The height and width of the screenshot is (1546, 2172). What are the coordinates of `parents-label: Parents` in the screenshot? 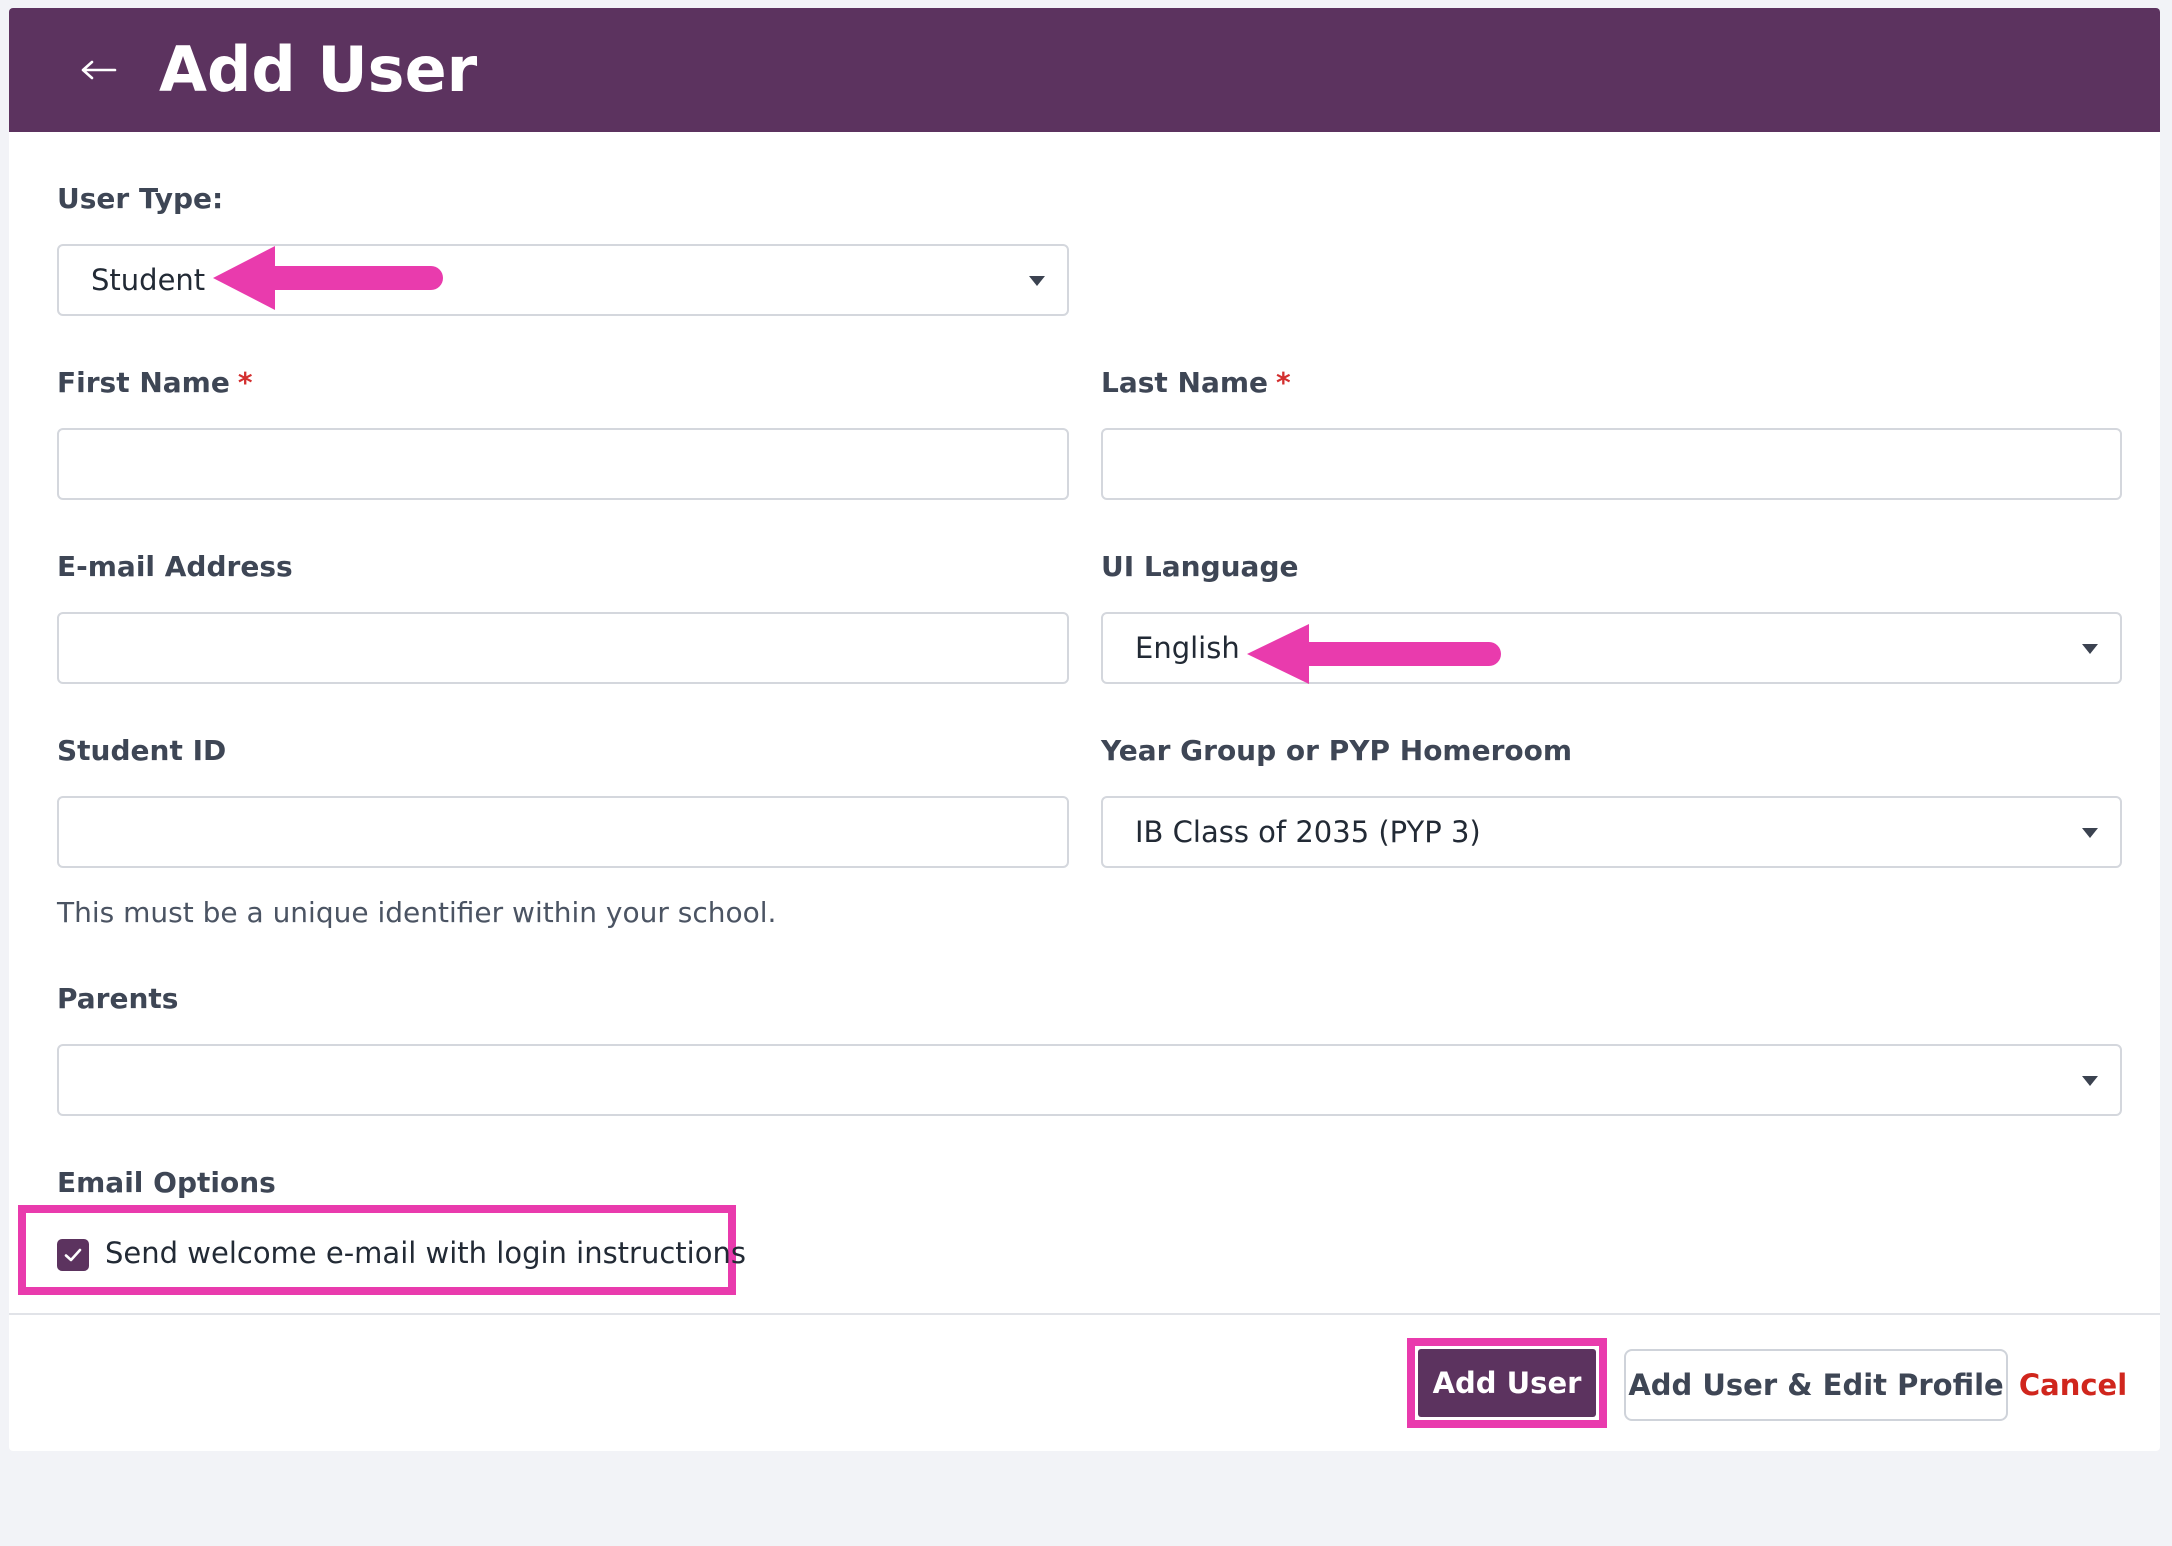 It's located at (118, 998).